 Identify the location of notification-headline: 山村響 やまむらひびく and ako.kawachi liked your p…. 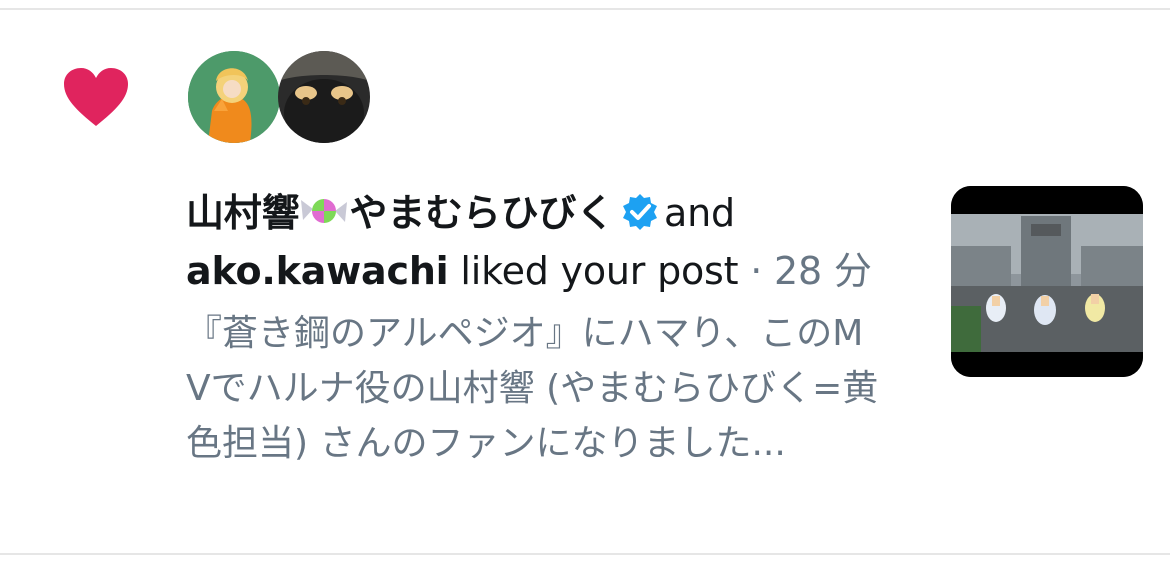
(546, 242).